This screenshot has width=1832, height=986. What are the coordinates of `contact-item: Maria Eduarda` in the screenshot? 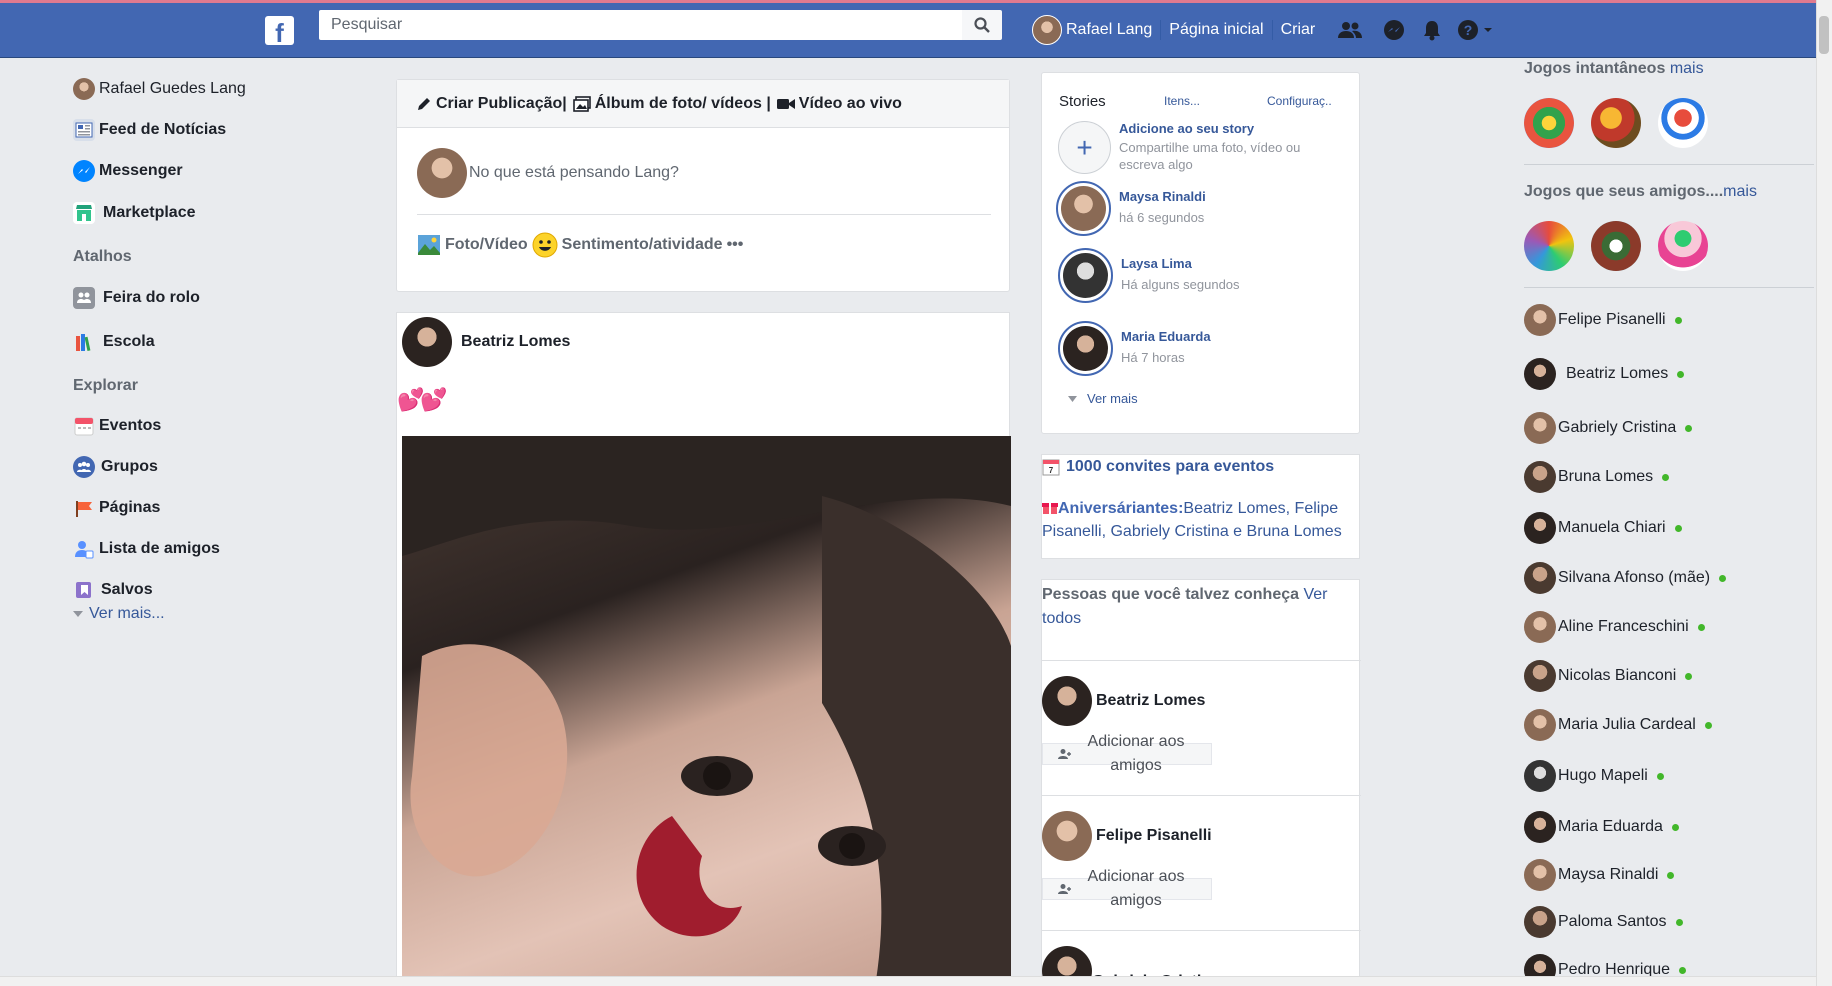 It's located at (1601, 827).